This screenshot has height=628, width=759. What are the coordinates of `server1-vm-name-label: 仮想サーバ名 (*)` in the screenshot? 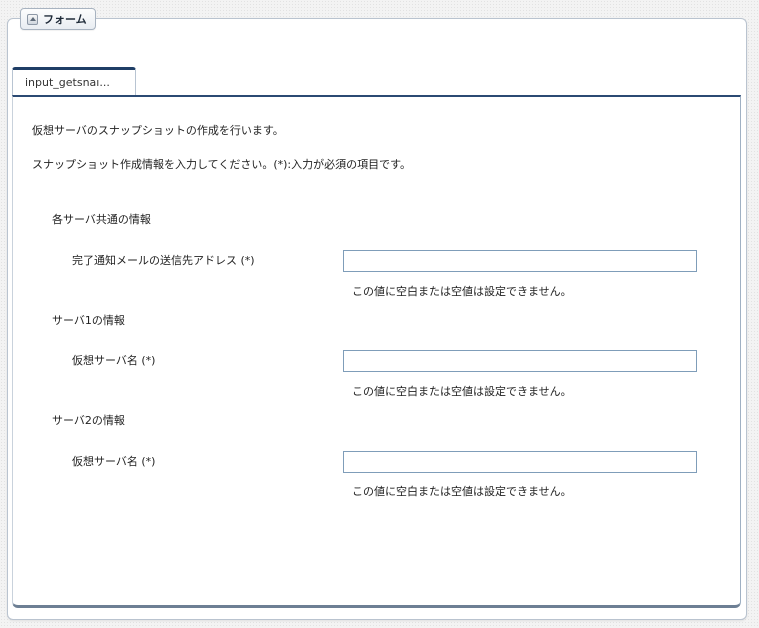 It's located at (114, 360).